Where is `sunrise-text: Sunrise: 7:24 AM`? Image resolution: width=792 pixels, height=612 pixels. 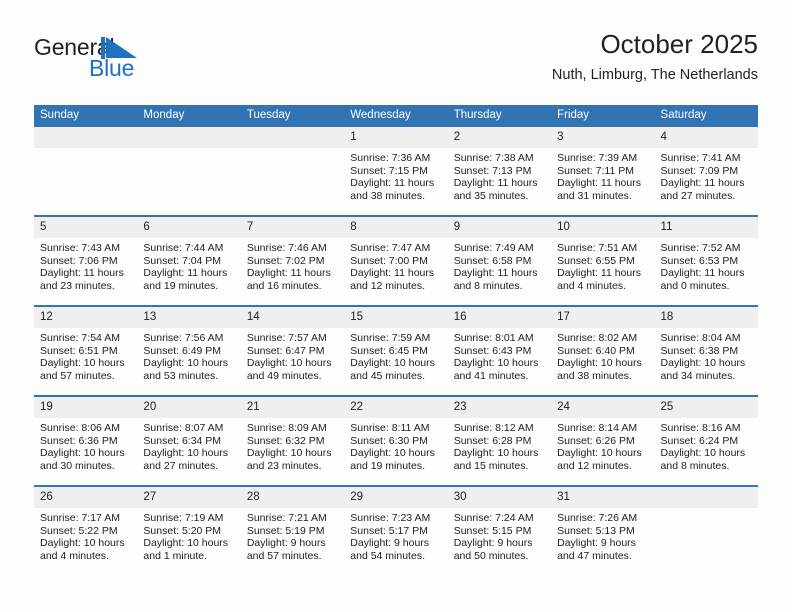 sunrise-text: Sunrise: 7:24 AM is located at coordinates (493, 518).